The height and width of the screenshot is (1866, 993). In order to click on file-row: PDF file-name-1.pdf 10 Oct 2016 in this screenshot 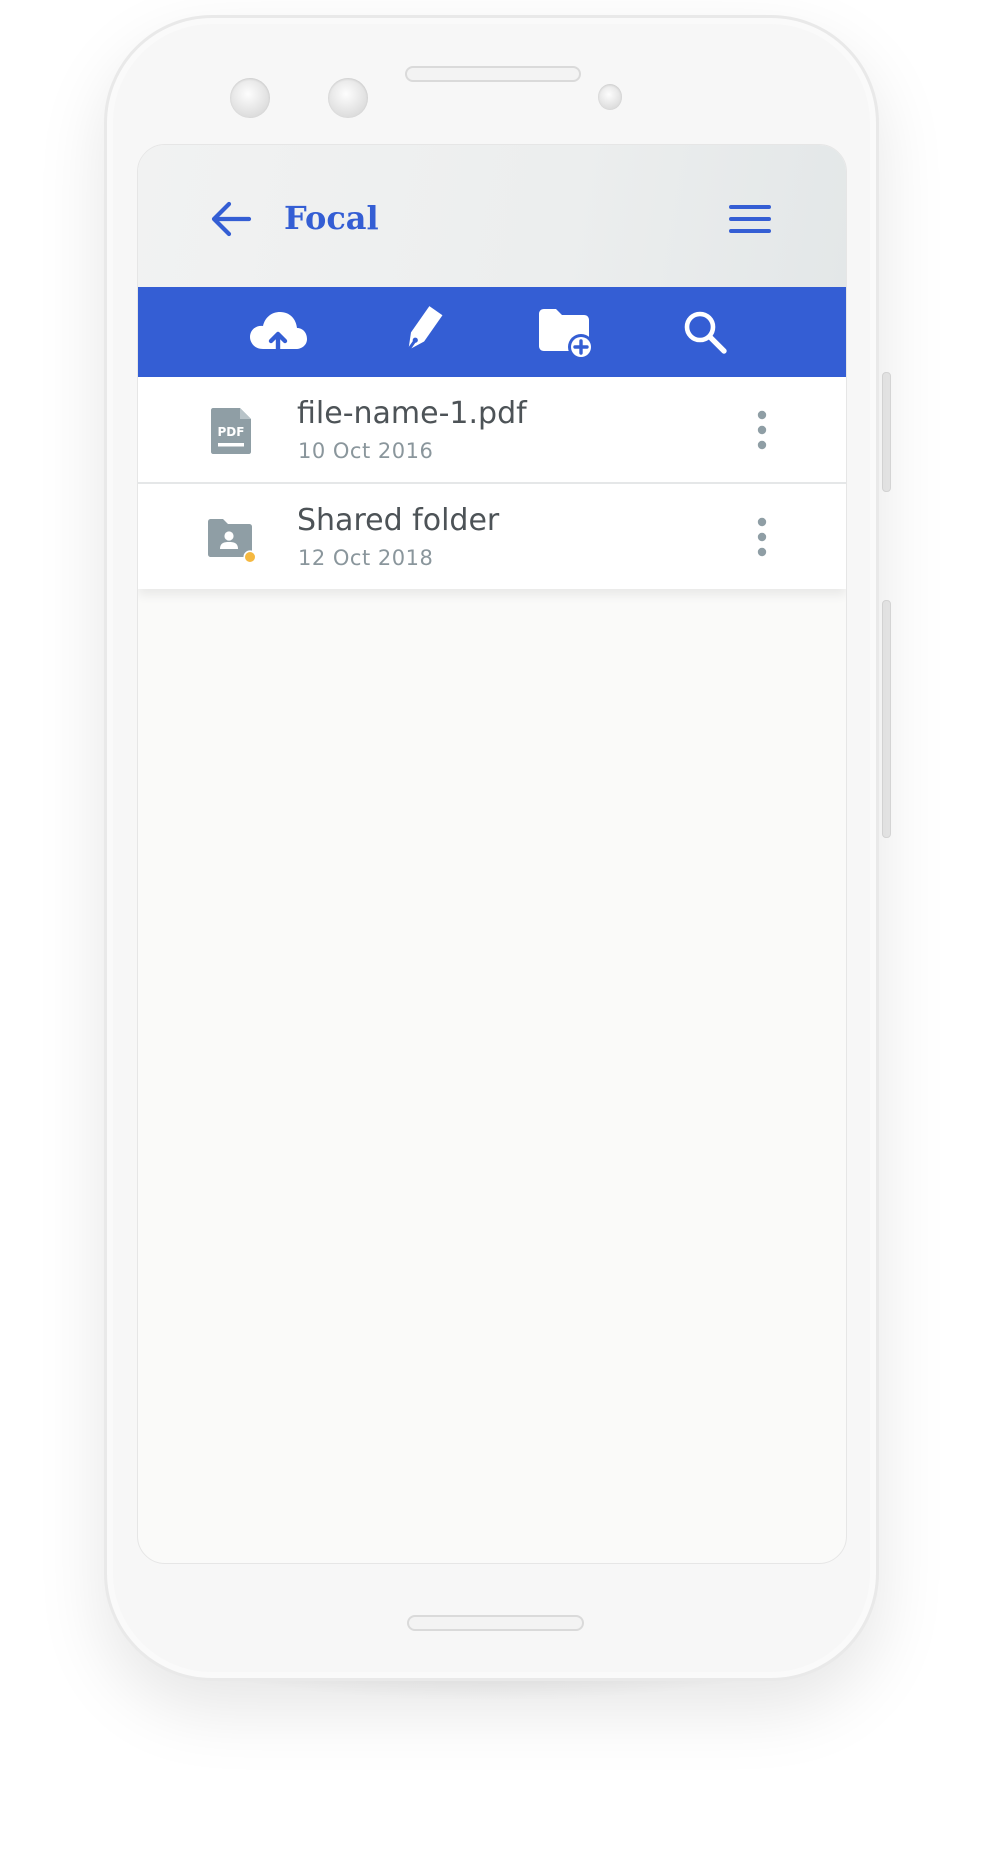, I will do `click(492, 429)`.